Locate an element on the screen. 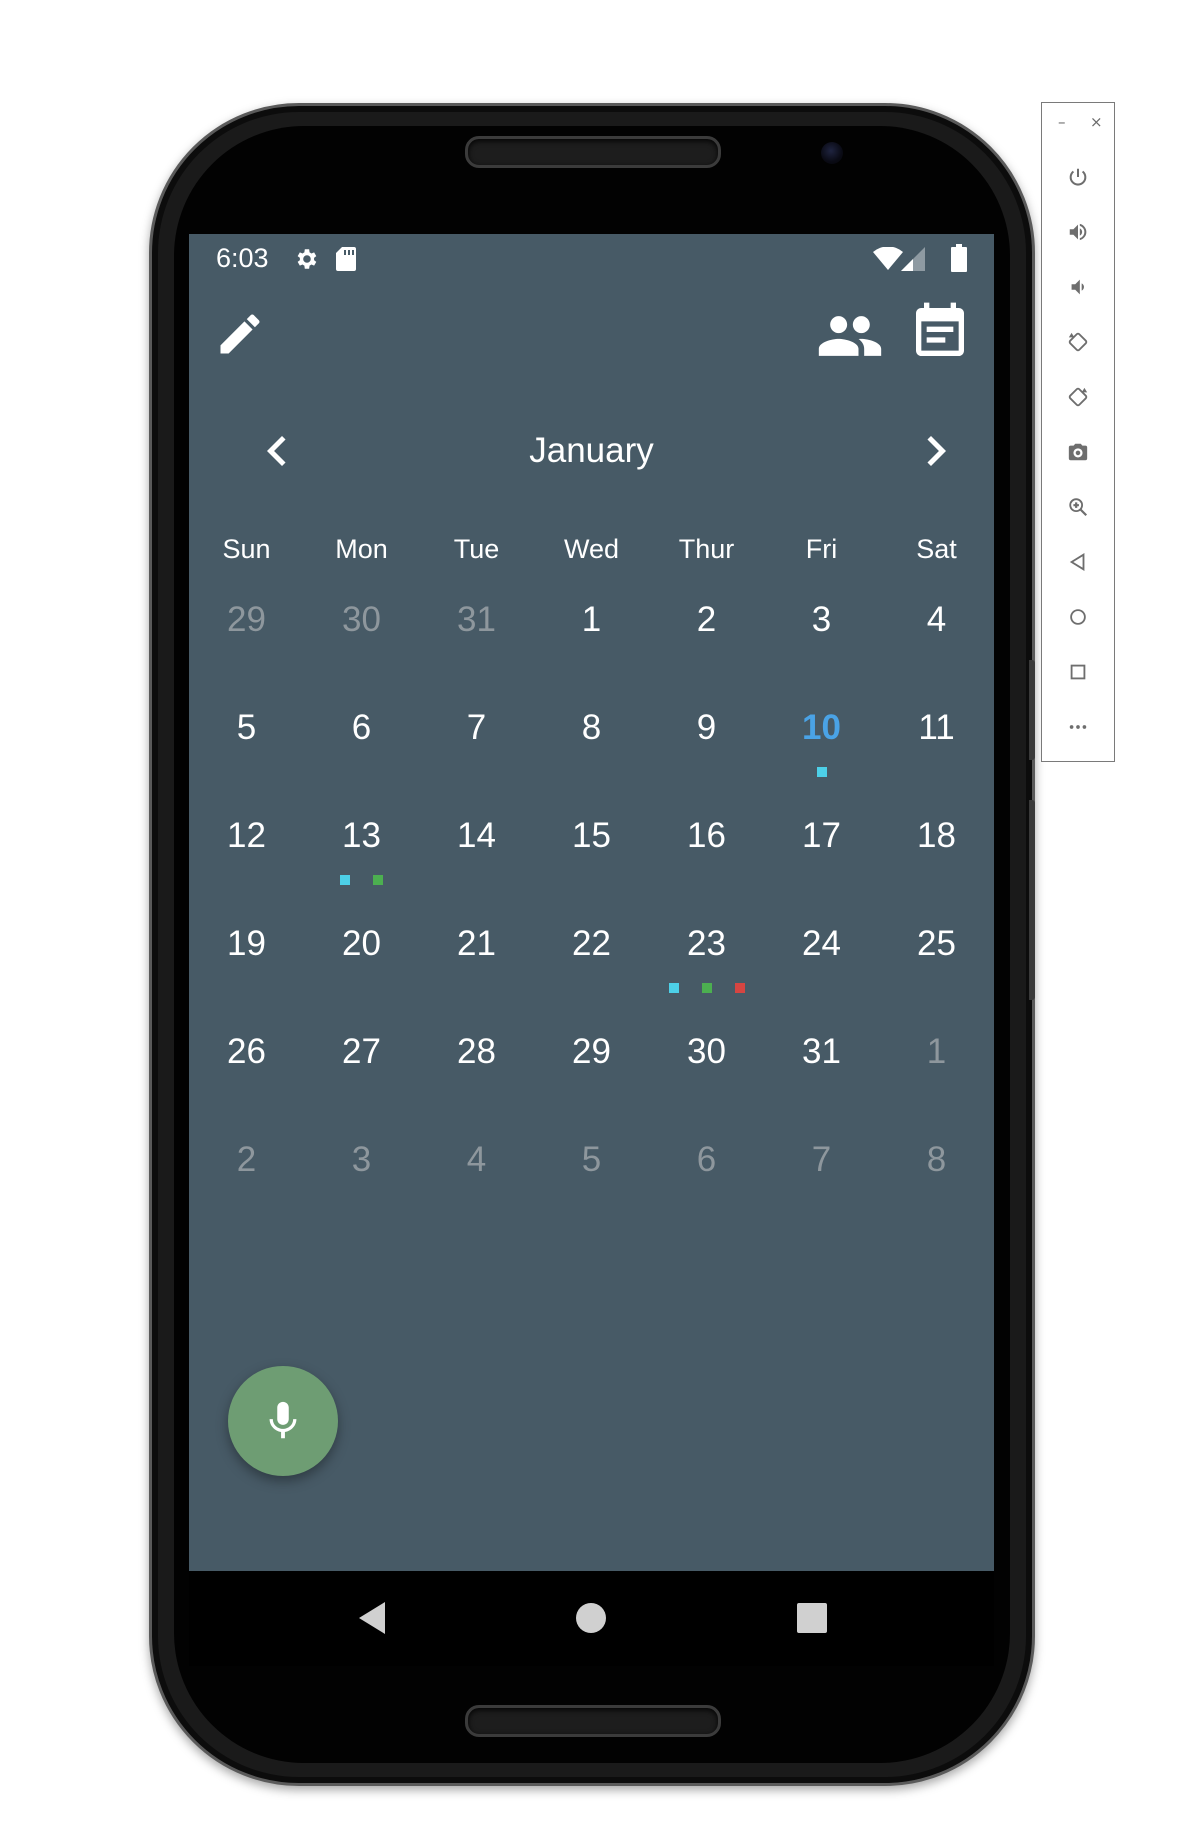 The height and width of the screenshot is (1840, 1187). day-number: 5 is located at coordinates (591, 1159).